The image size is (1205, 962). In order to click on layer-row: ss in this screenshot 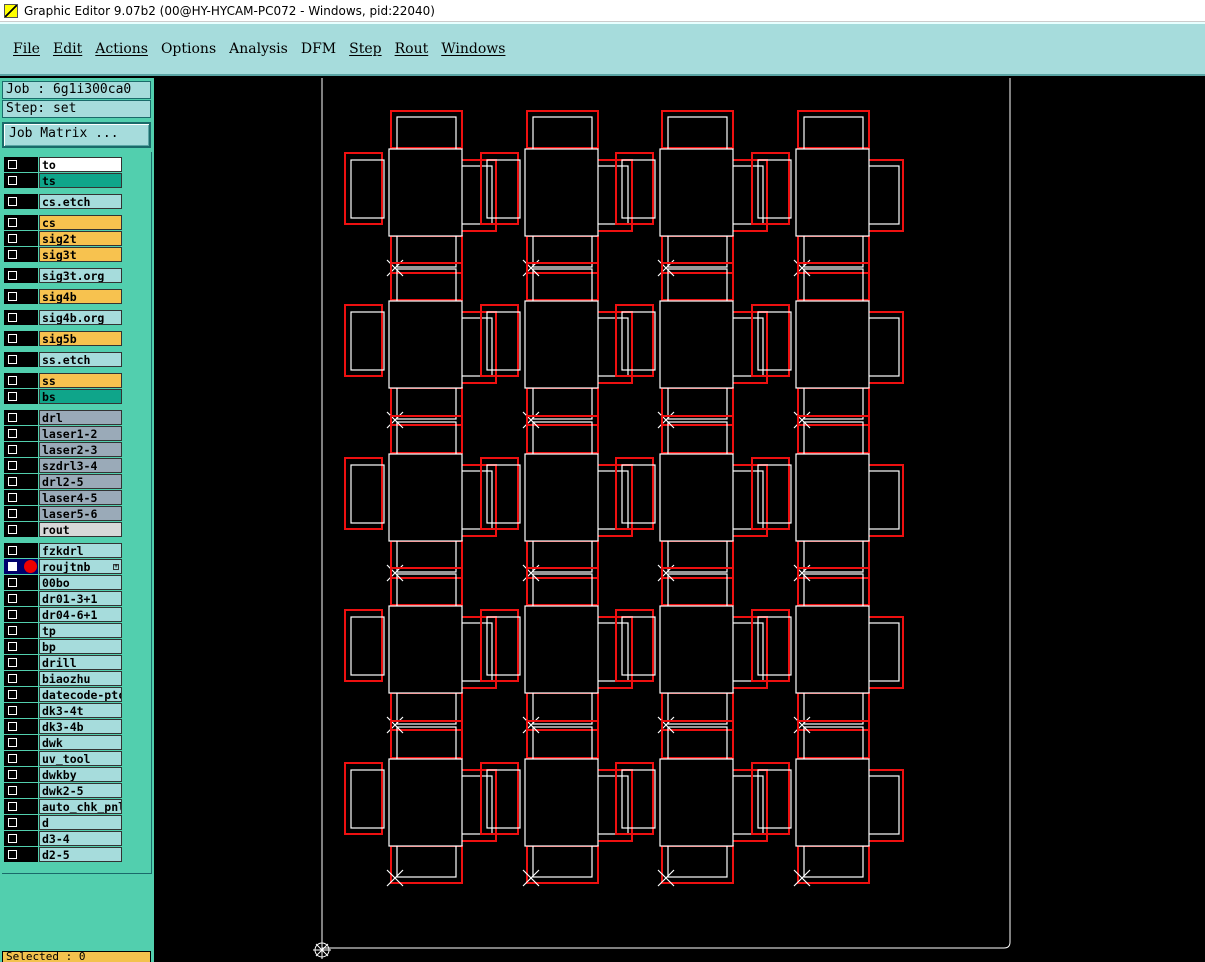, I will do `click(63, 380)`.